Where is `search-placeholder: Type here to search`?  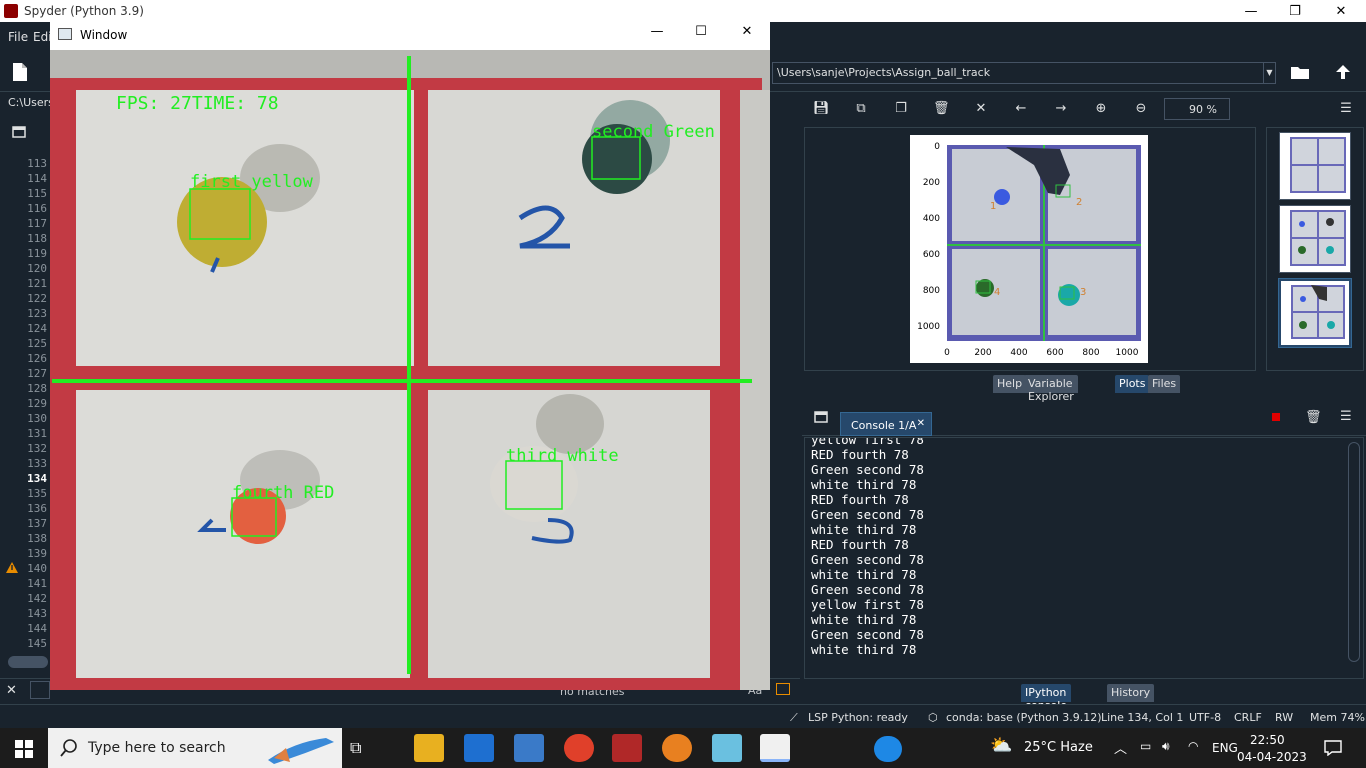
search-placeholder: Type here to search is located at coordinates (157, 748).